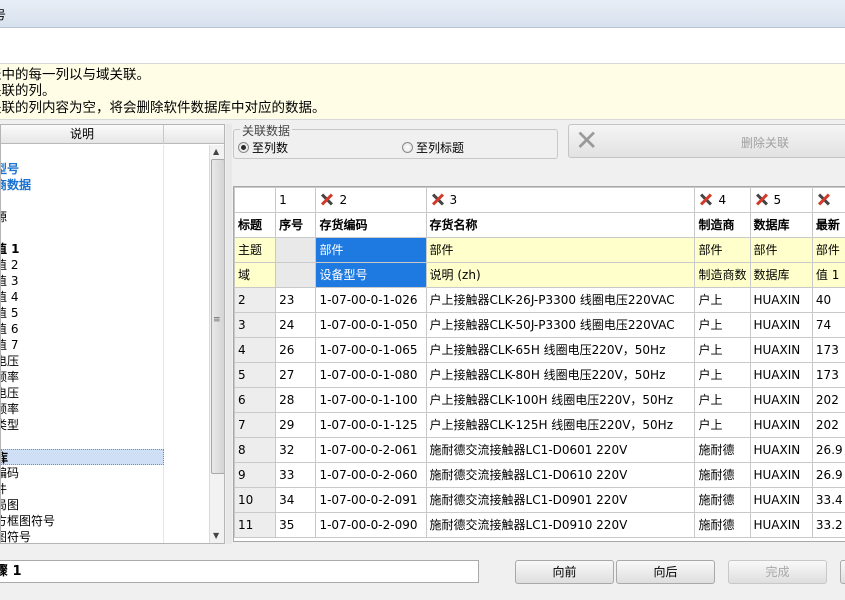 The height and width of the screenshot is (600, 845). Describe the element at coordinates (560, 275) in the screenshot. I see `column-domain-cell: 说明 (zh)` at that location.